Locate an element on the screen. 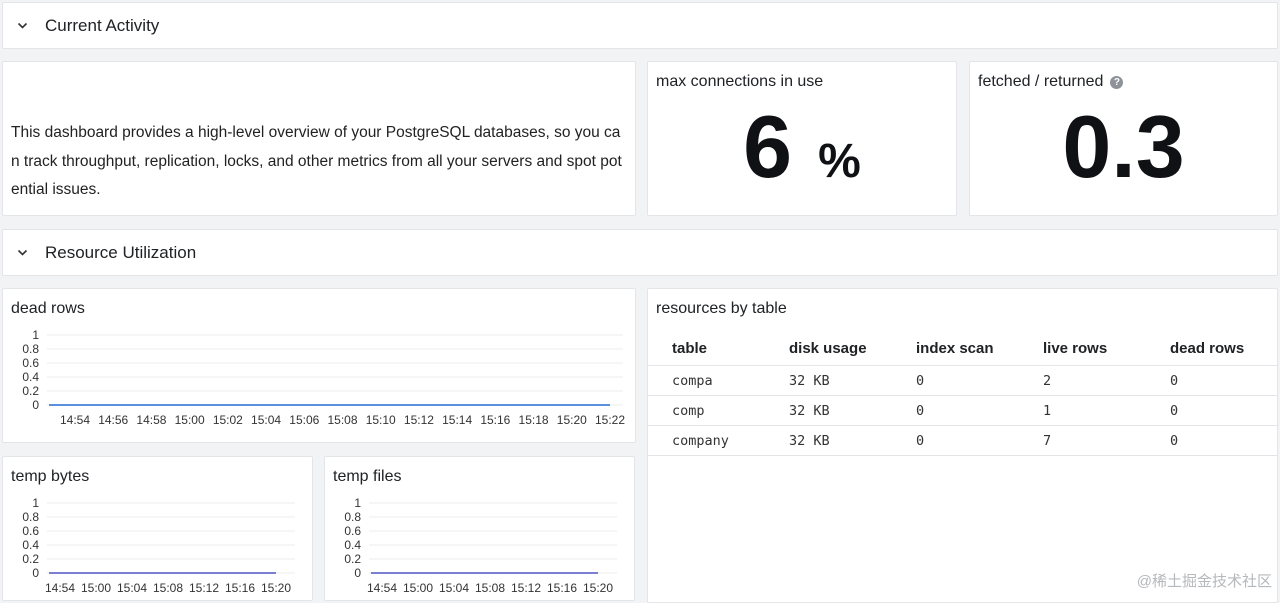 The image size is (1280, 603). x-tick-label: 15:18 is located at coordinates (534, 420).